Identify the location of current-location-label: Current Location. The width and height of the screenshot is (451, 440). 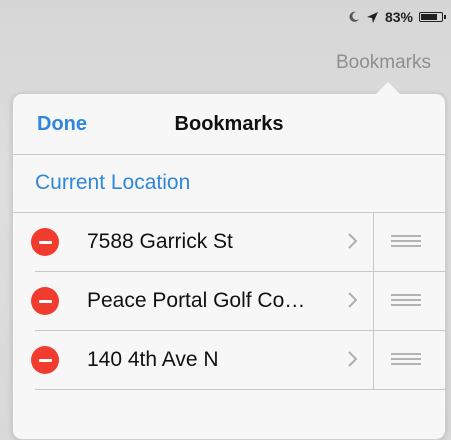
(113, 182).